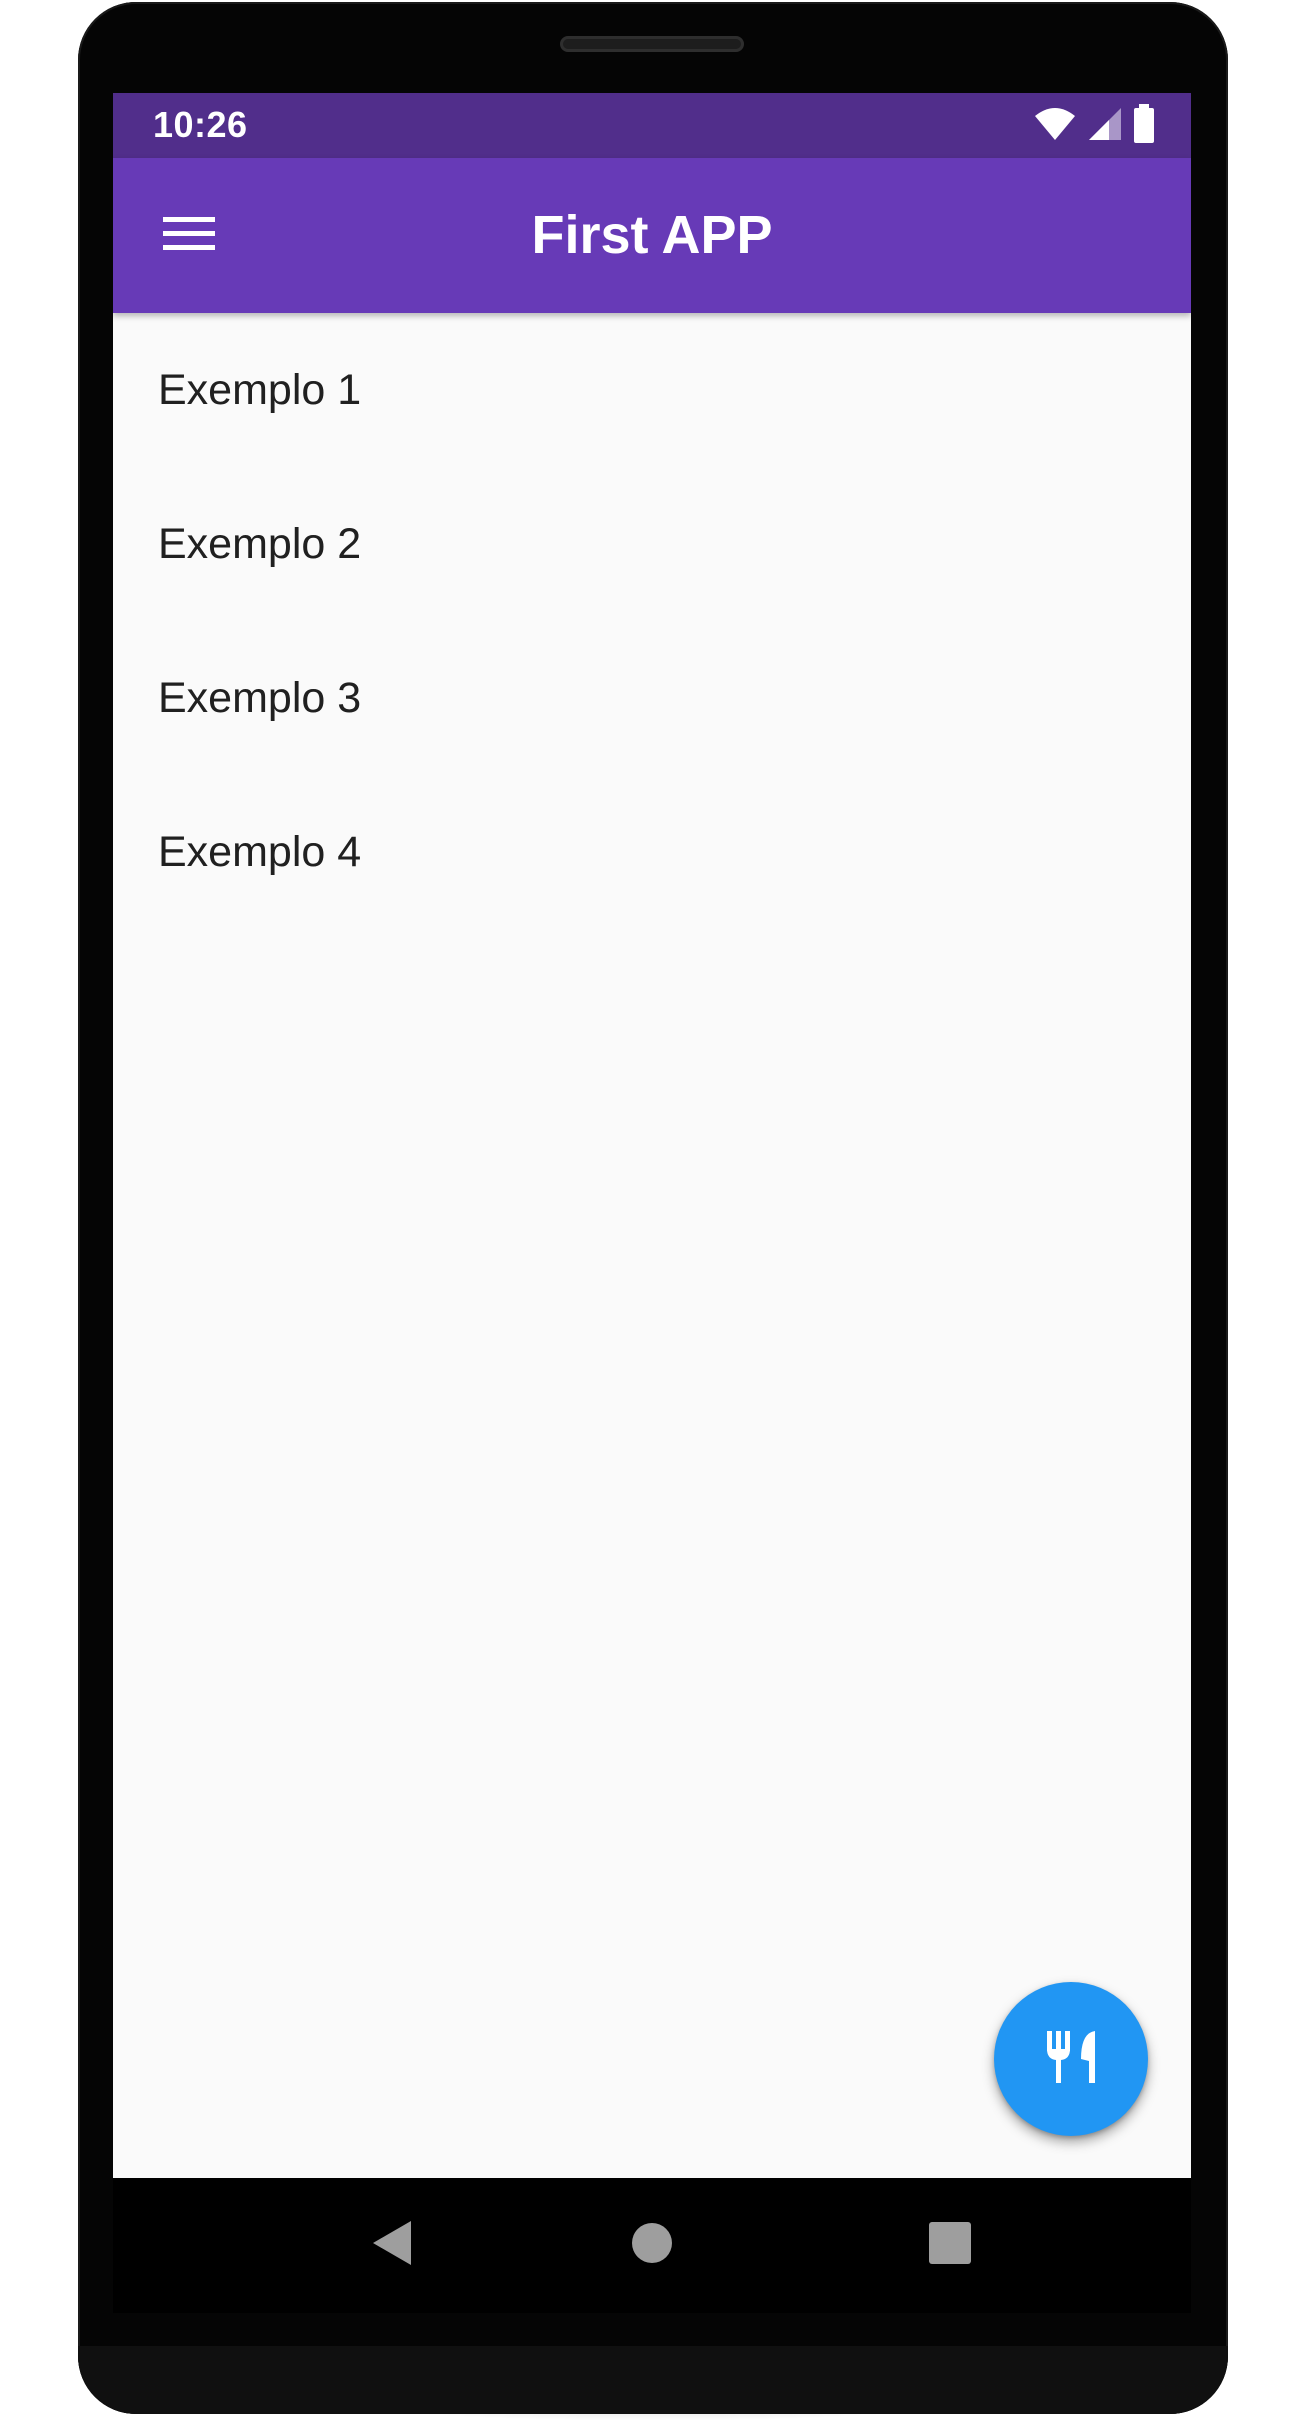 The height and width of the screenshot is (2430, 1305). Describe the element at coordinates (1144, 126) in the screenshot. I see `battery-icon` at that location.